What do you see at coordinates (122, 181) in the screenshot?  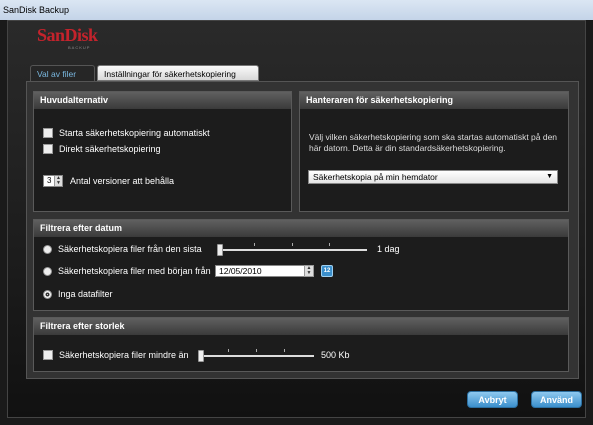 I see `versions-label: Antal versioner att behålla` at bounding box center [122, 181].